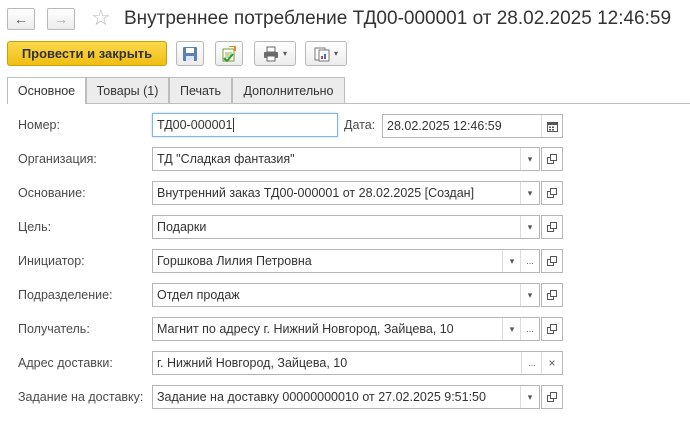 The height and width of the screenshot is (422, 690). I want to click on purpose-label: Цель:, so click(35, 227).